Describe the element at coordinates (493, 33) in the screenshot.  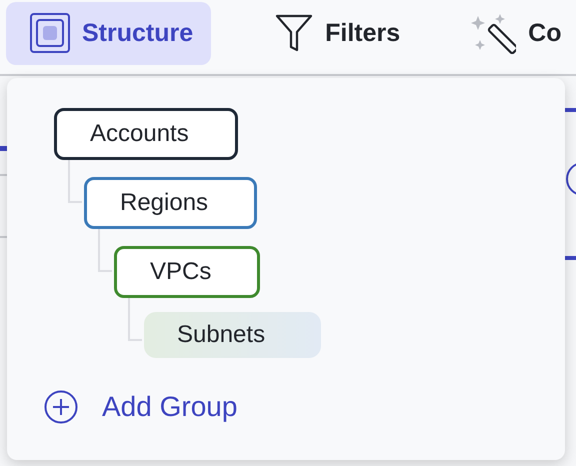
I see `magic-wand-icon` at that location.